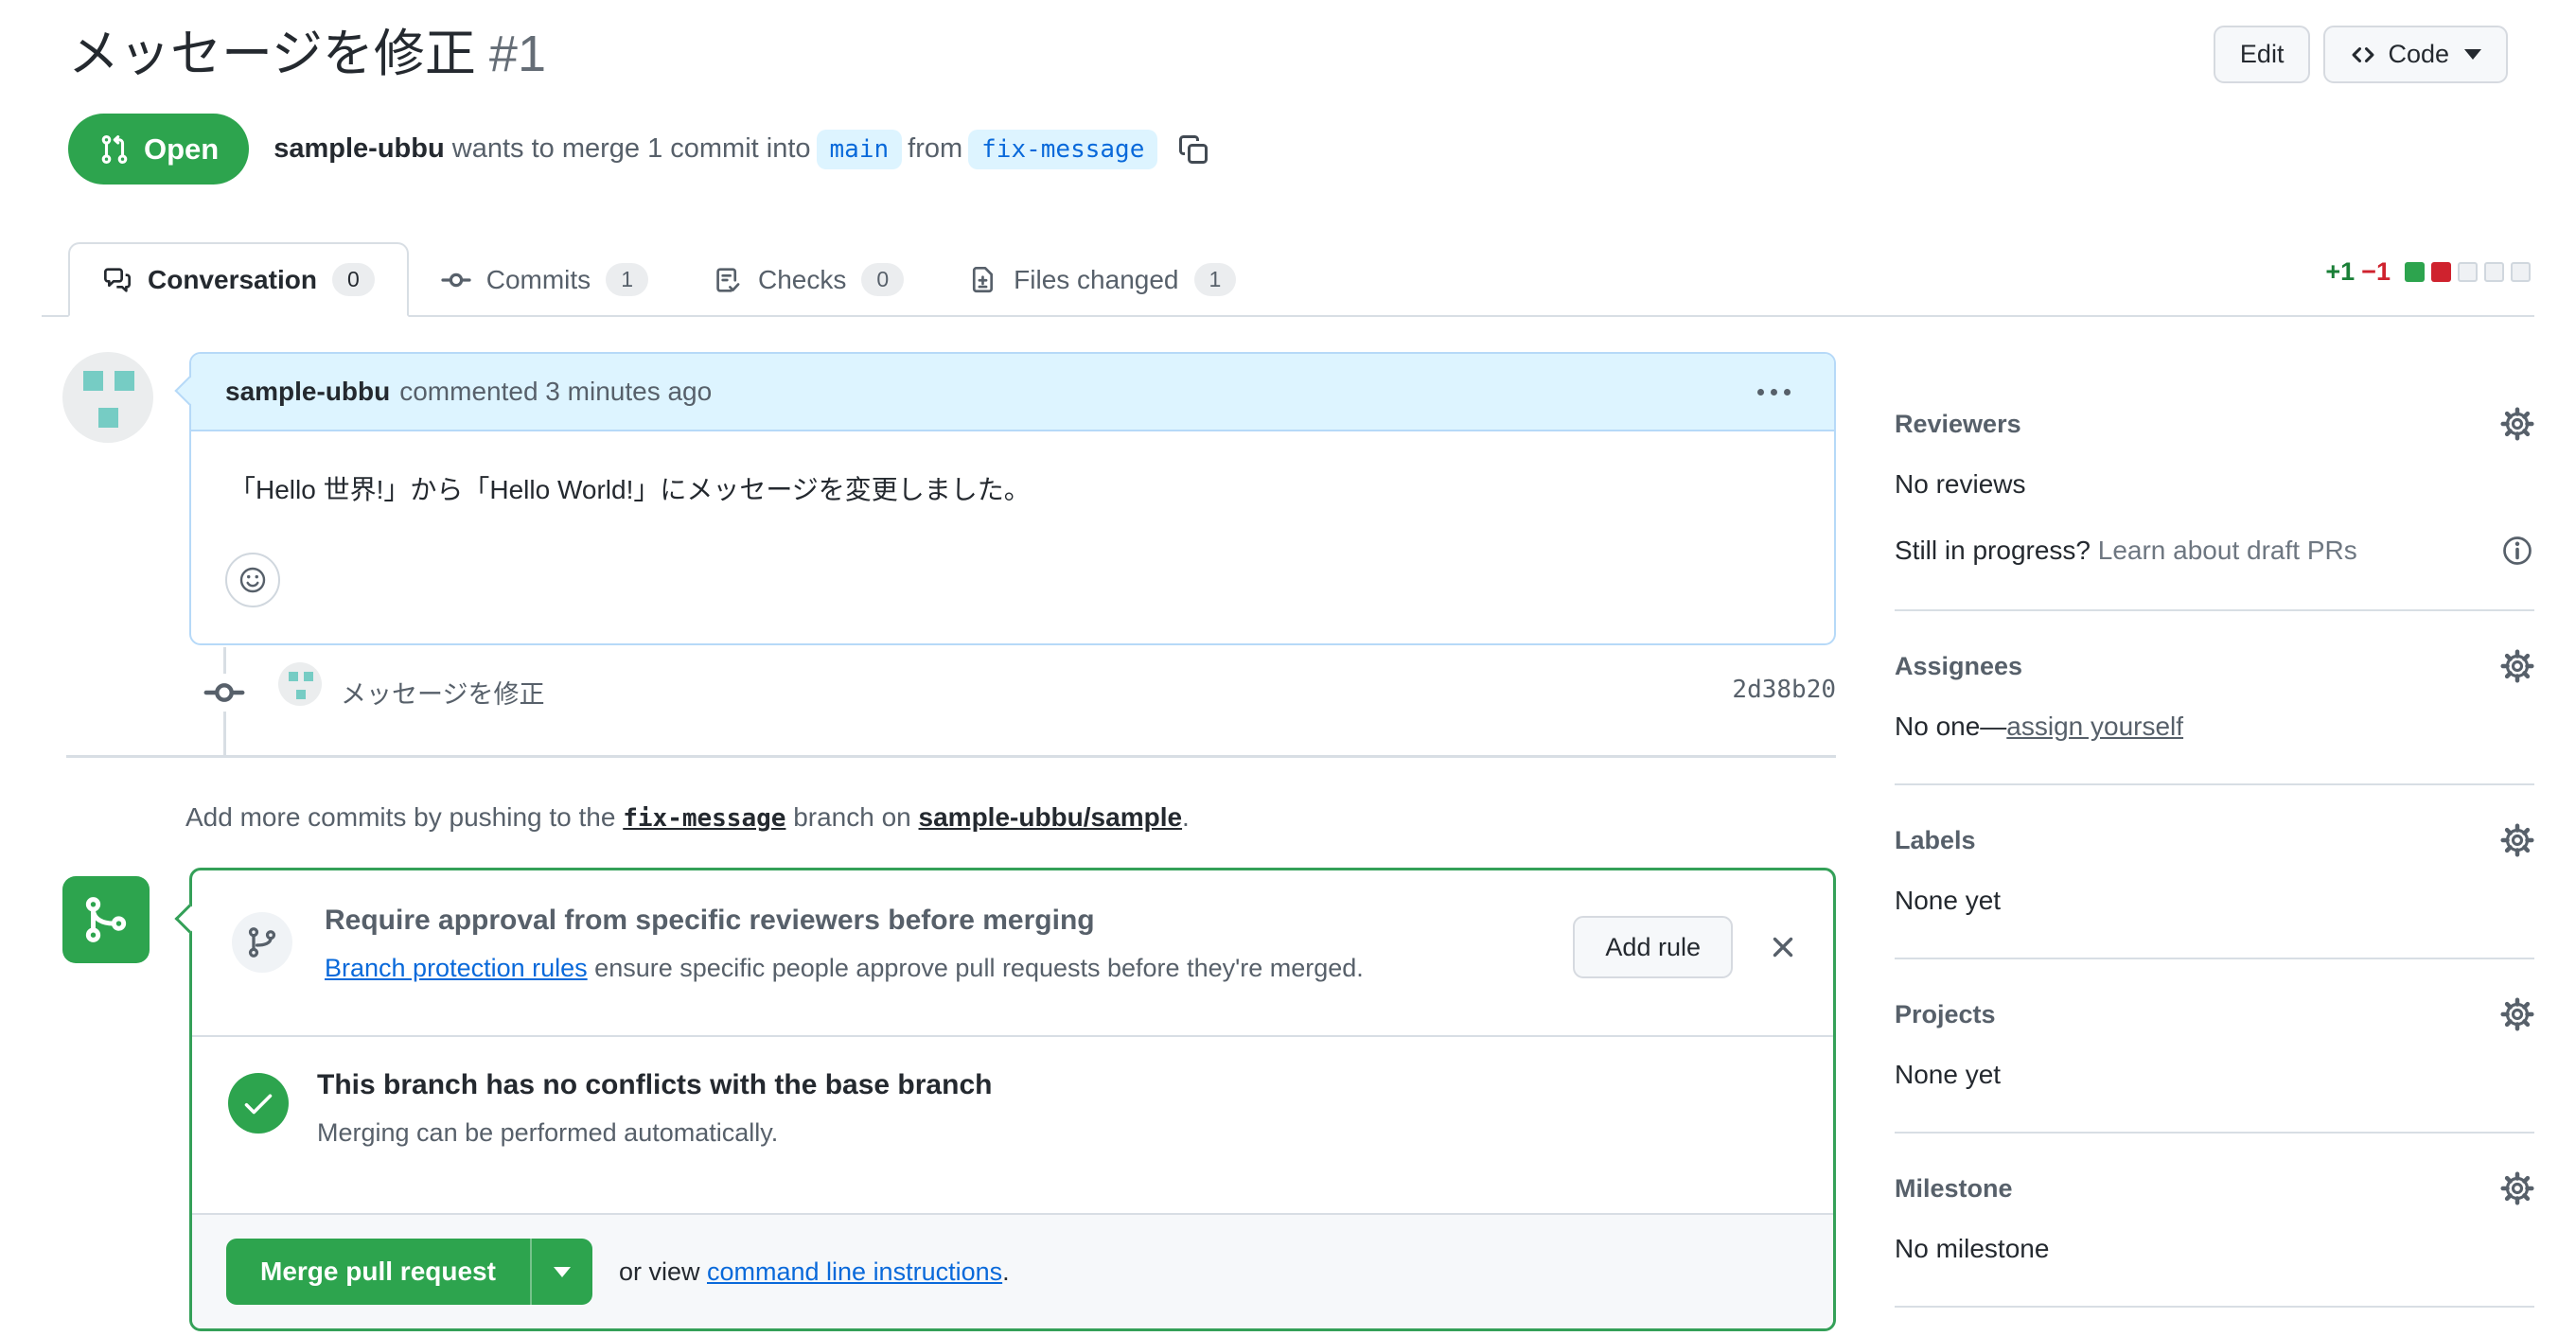 The image size is (2576, 1336). Describe the element at coordinates (1948, 901) in the screenshot. I see `labels-value: None yet` at that location.